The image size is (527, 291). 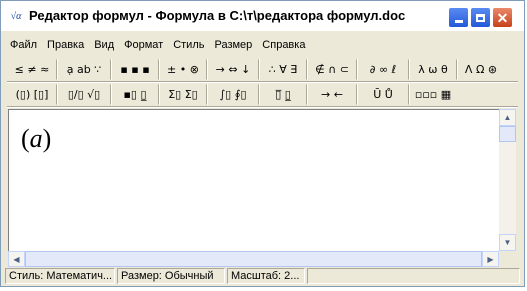 What do you see at coordinates (135, 94) in the screenshot?
I see `subscript-superscript-template-button: ▪▯ ▯̲` at bounding box center [135, 94].